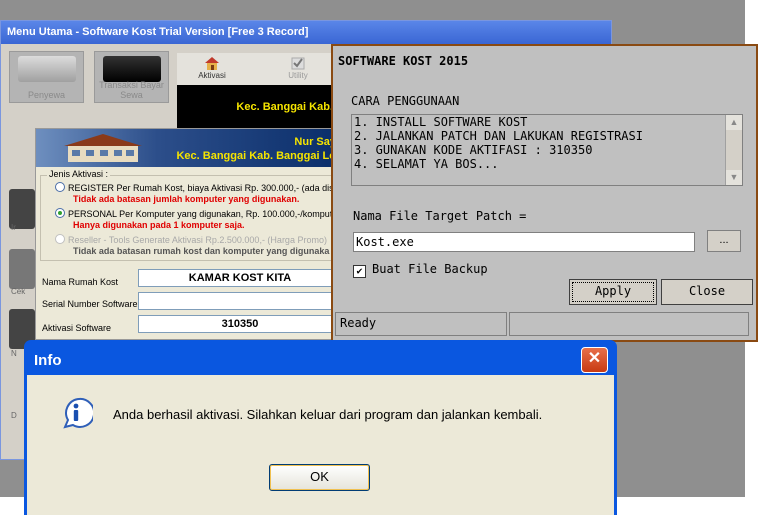  What do you see at coordinates (77, 328) in the screenshot?
I see `field-label: Aktivasi Software` at bounding box center [77, 328].